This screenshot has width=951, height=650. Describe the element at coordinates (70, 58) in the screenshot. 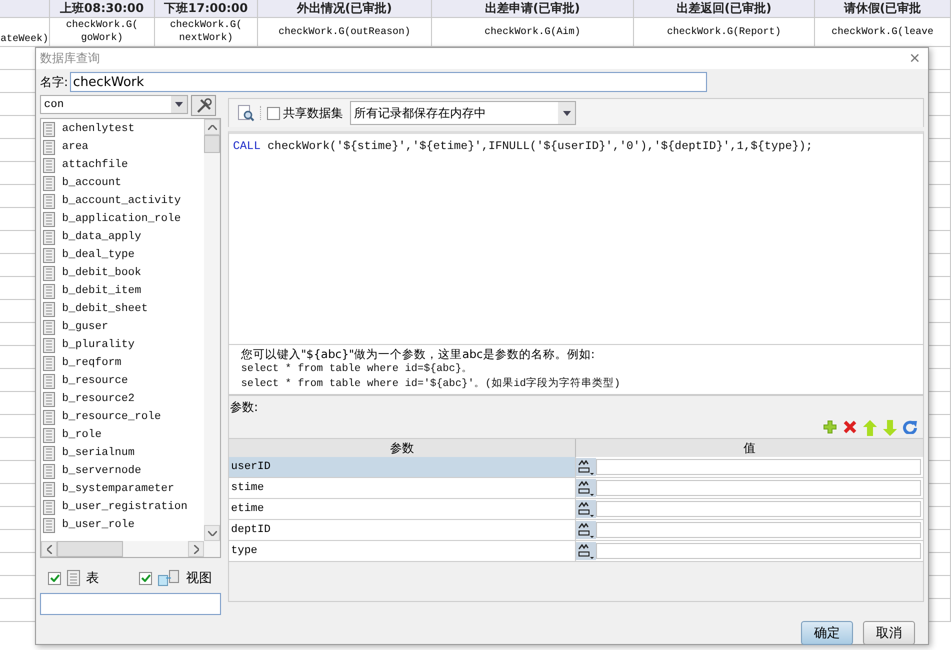

I see `window-title: 数据库查询` at that location.